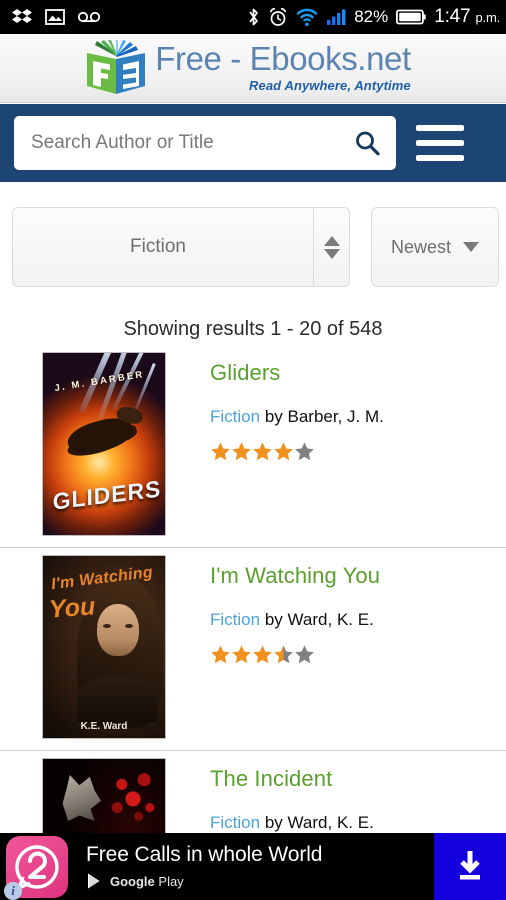 The image size is (506, 900). I want to click on ad-app-icon: i, so click(36, 867).